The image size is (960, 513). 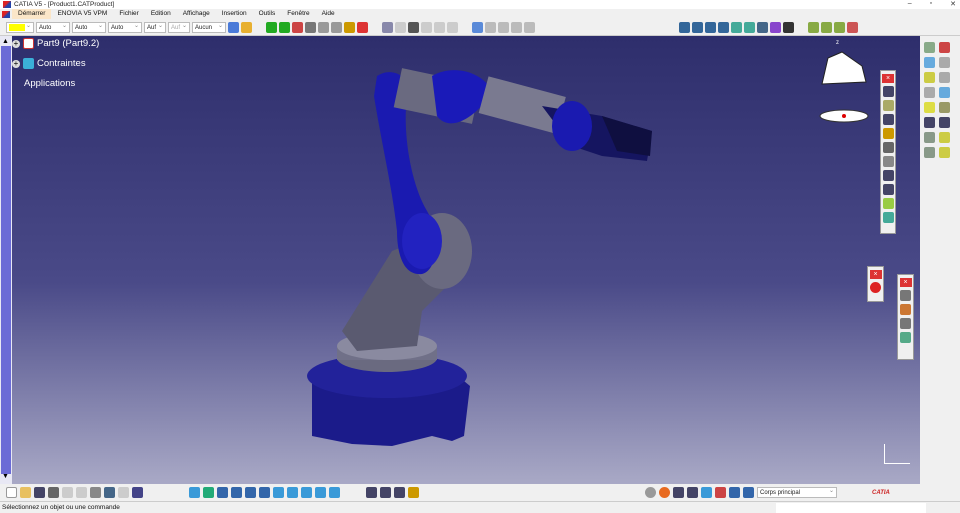 What do you see at coordinates (387, 27) in the screenshot?
I see `catalog-icon` at bounding box center [387, 27].